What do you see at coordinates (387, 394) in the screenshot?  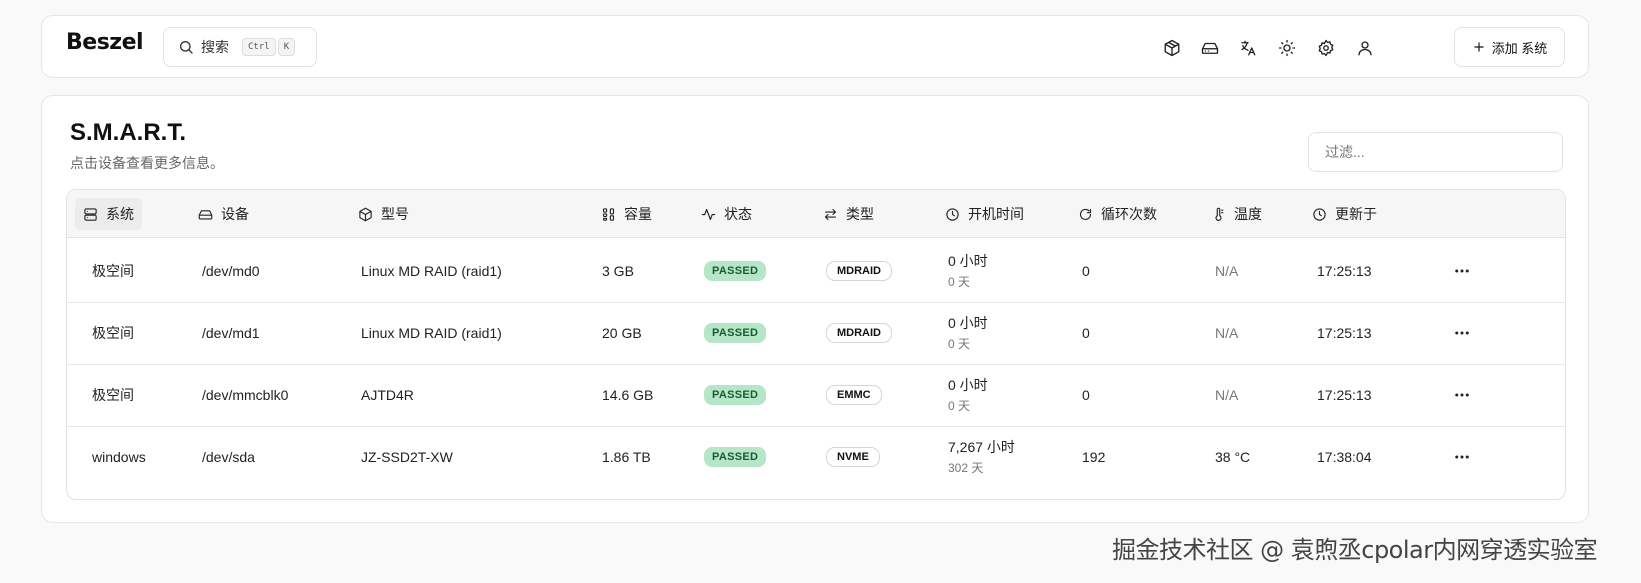 I see `cell-model: AJTD4R` at bounding box center [387, 394].